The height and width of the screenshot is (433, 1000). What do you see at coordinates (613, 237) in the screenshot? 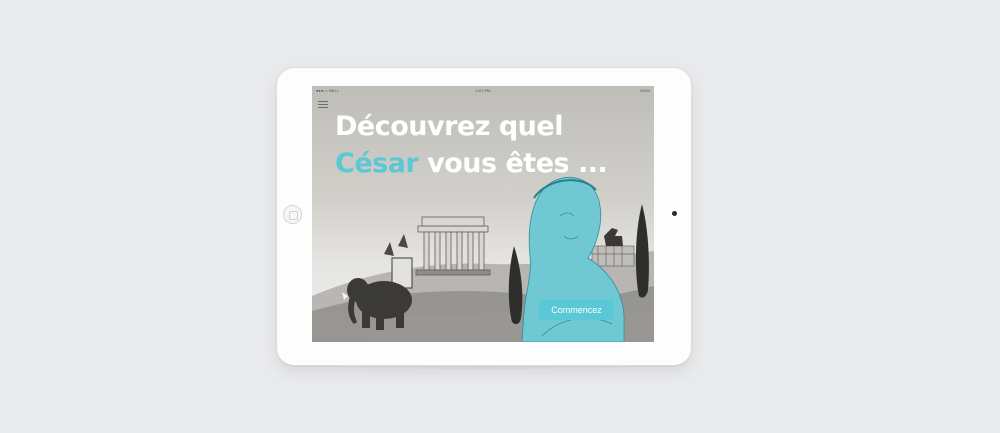
I see `equestrian-statue` at bounding box center [613, 237].